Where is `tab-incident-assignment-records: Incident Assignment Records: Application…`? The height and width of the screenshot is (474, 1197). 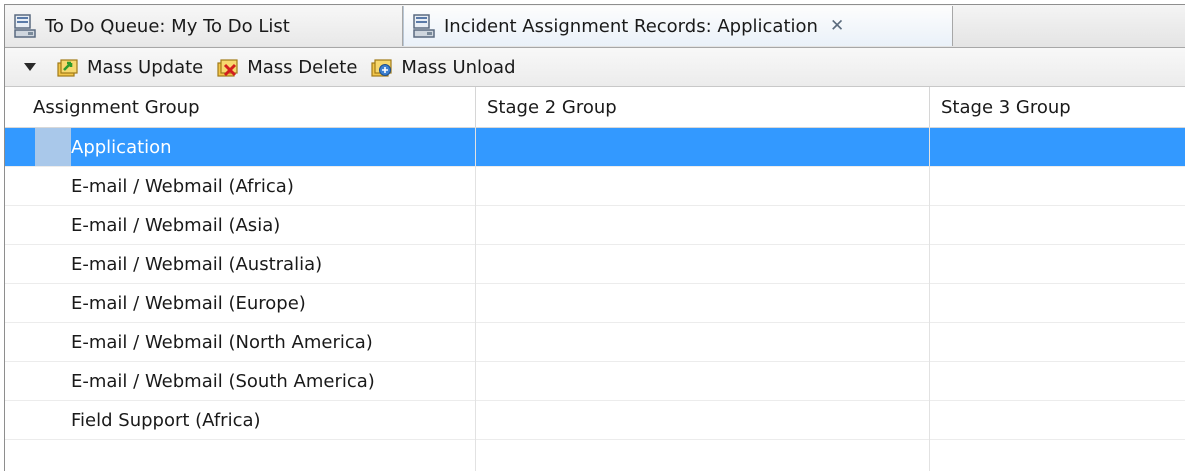
tab-incident-assignment-records: Incident Assignment Records: Application… is located at coordinates (678, 26).